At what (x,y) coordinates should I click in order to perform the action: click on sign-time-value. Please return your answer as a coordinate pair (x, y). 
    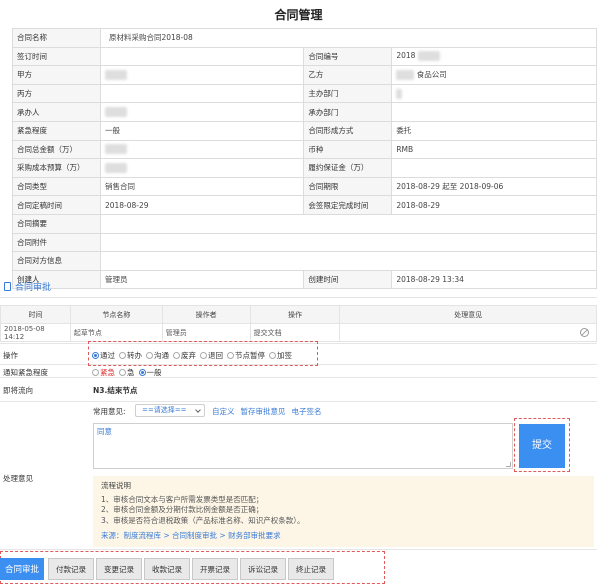
    Looking at the image, I should click on (202, 56).